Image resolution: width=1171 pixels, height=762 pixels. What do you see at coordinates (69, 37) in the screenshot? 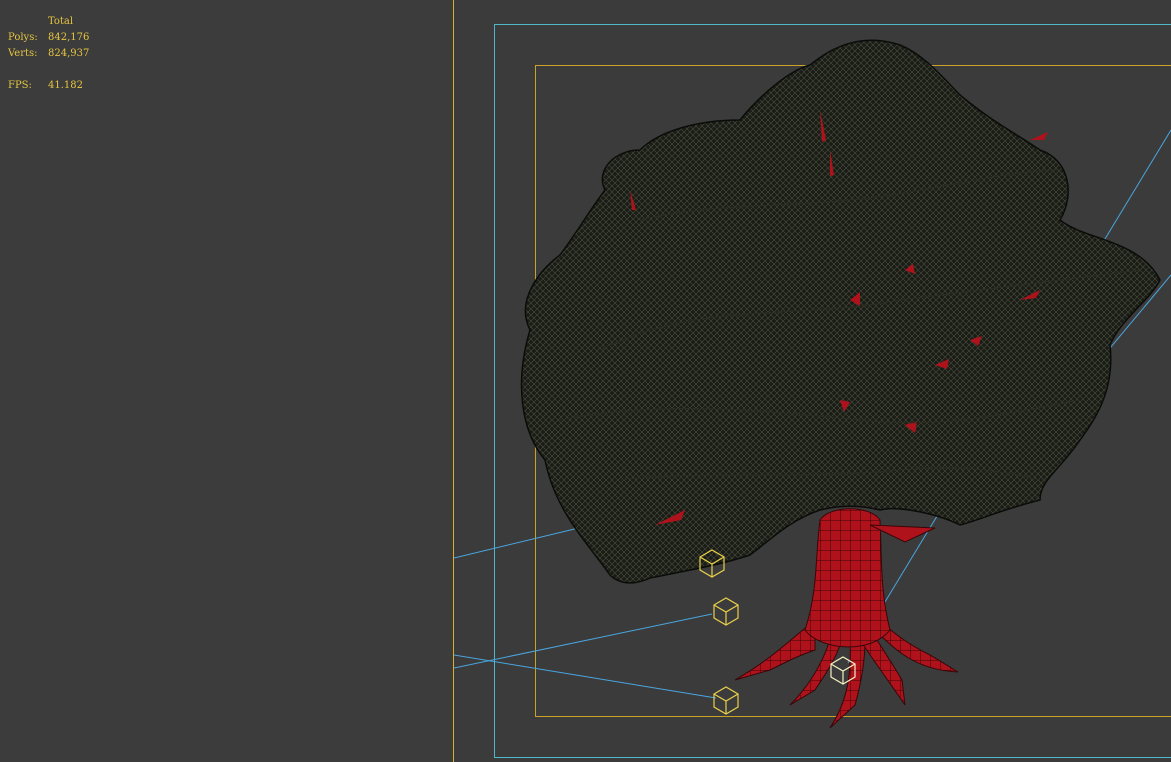
I see `polys-value: 842,176` at bounding box center [69, 37].